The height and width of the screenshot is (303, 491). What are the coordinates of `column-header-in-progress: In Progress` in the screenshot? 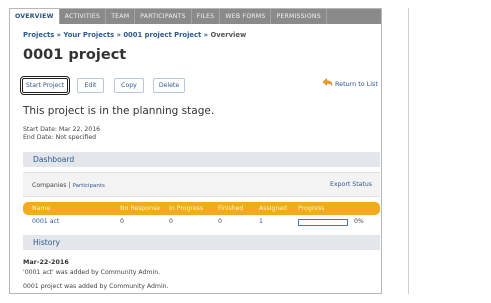 It's located at (186, 208).